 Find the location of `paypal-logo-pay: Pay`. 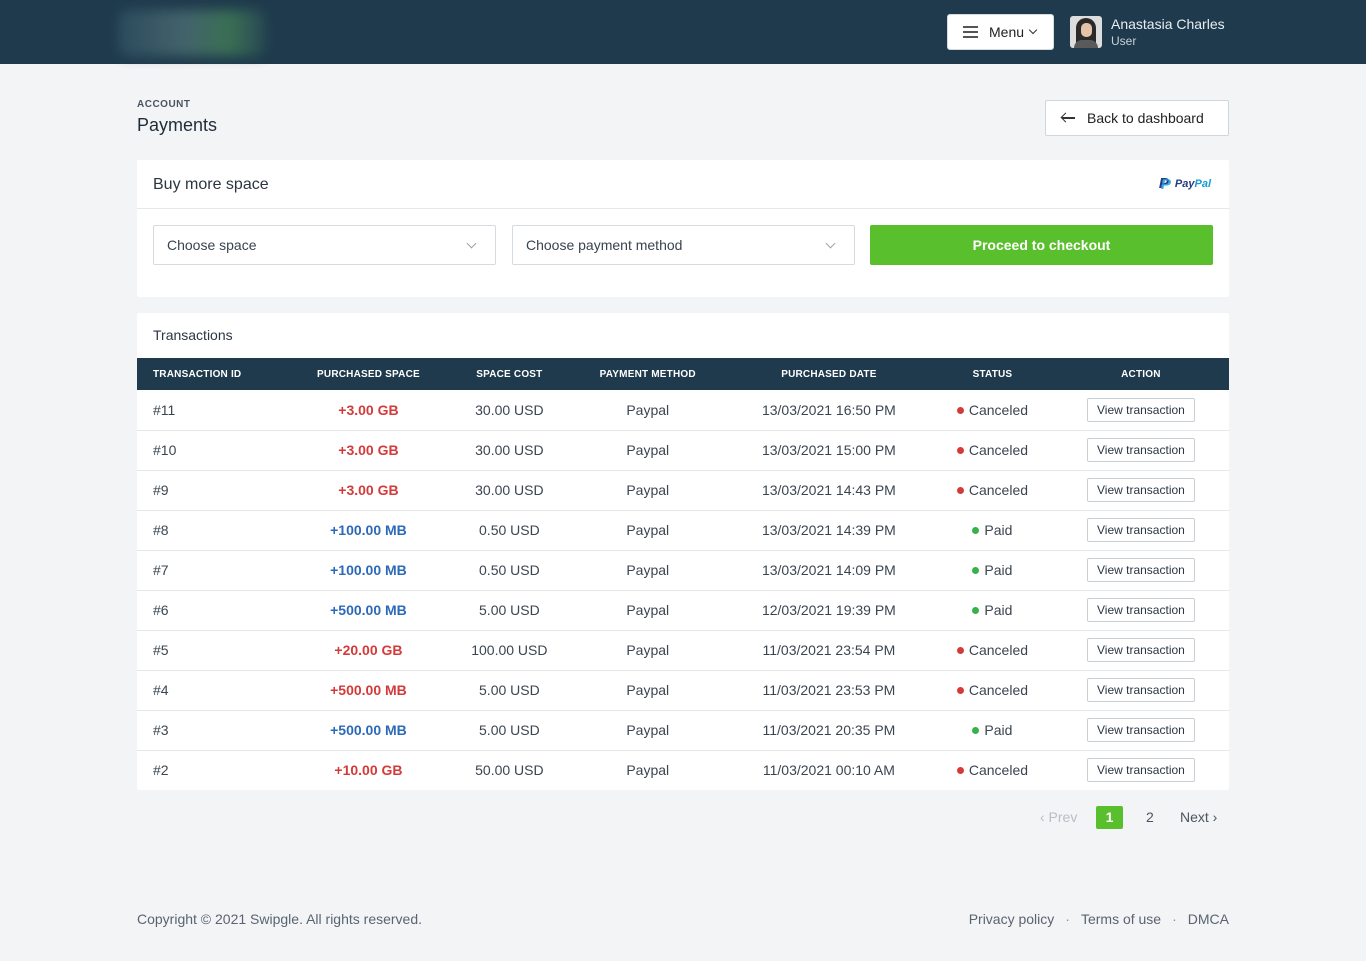

paypal-logo-pay: Pay is located at coordinates (1184, 184).